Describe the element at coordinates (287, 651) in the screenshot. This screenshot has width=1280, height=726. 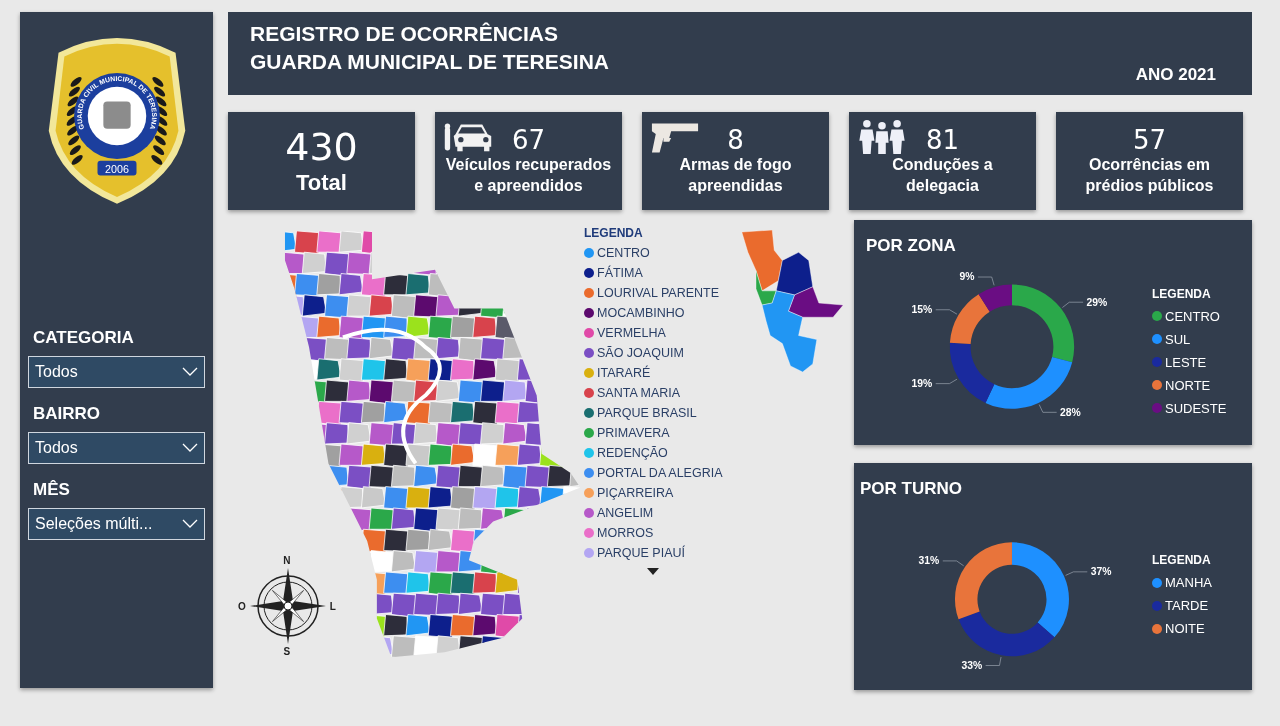
I see `compass-letter: S` at that location.